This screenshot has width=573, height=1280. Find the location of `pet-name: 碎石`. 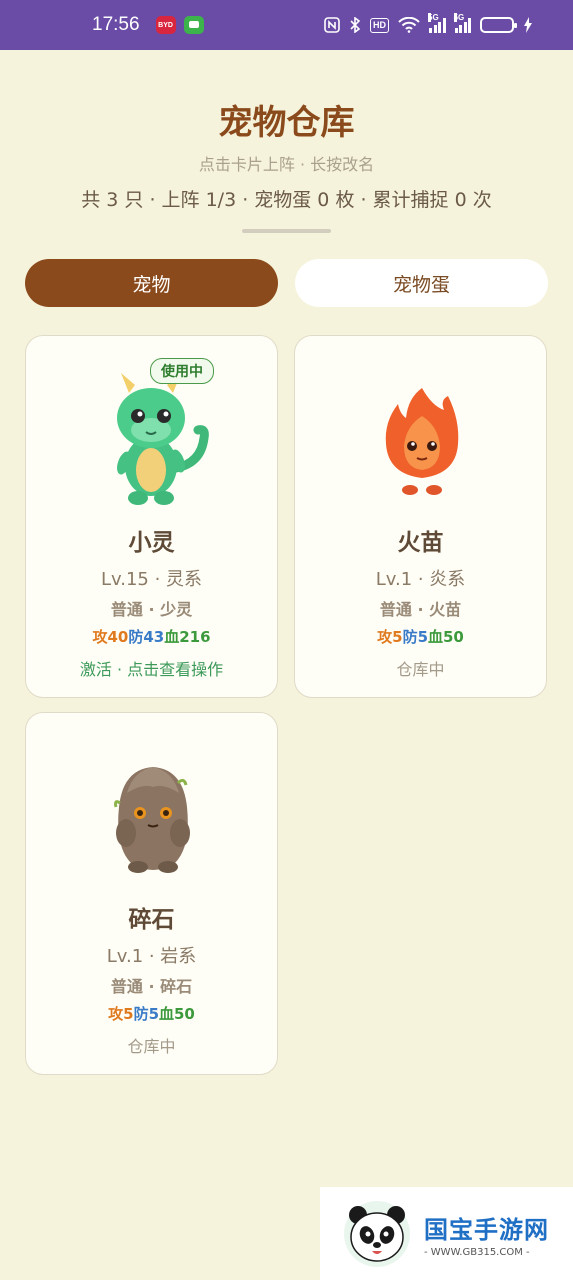

pet-name: 碎石 is located at coordinates (151, 920).